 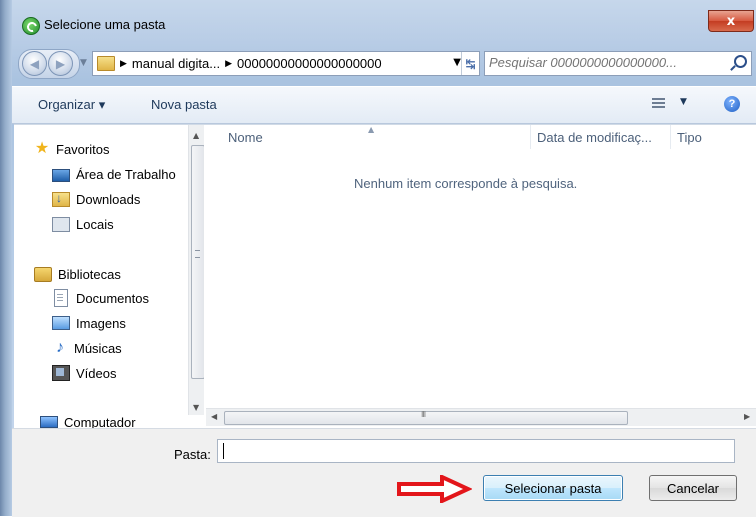 I want to click on arrow-right-icon: ▶, so click(x=60, y=63).